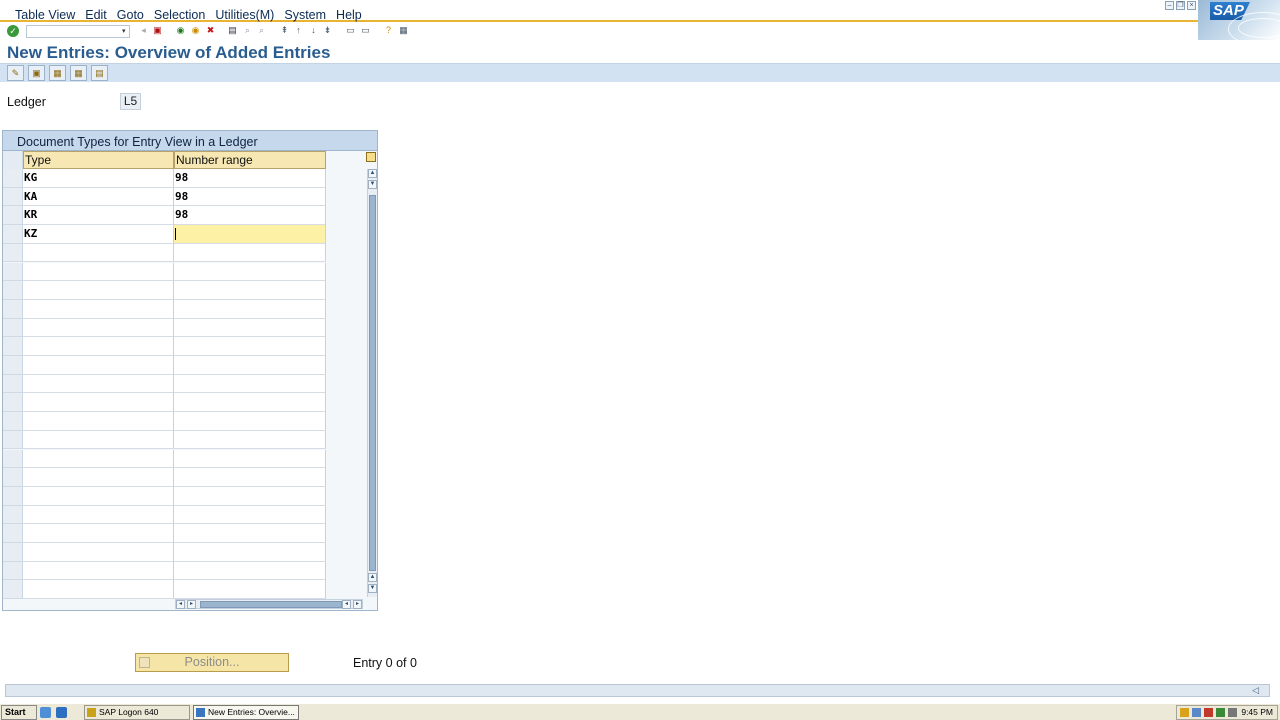 This screenshot has height=720, width=1280. What do you see at coordinates (36, 73) in the screenshot?
I see `copy-as-icon: ▣` at bounding box center [36, 73].